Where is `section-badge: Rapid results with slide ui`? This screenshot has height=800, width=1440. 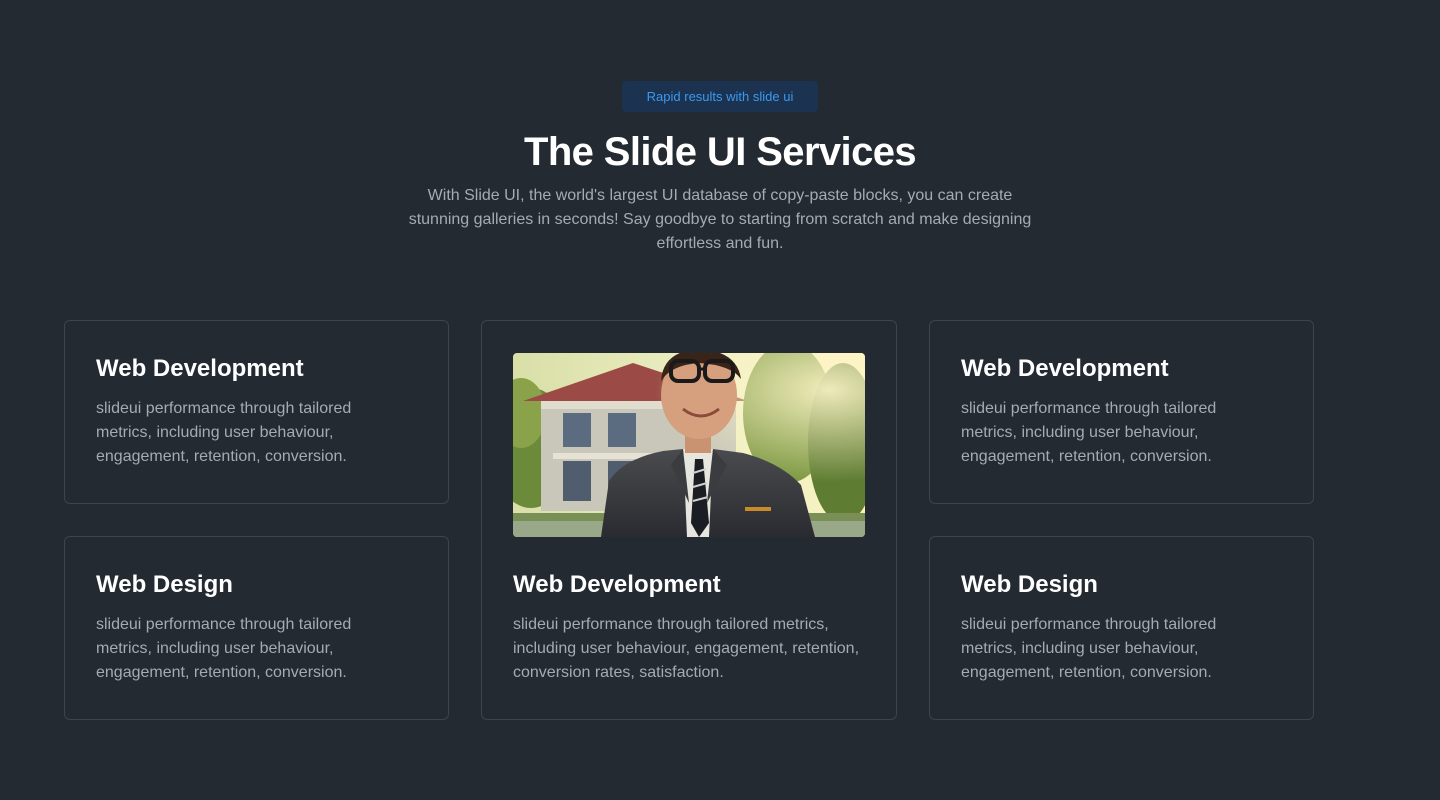 section-badge: Rapid results with slide ui is located at coordinates (720, 96).